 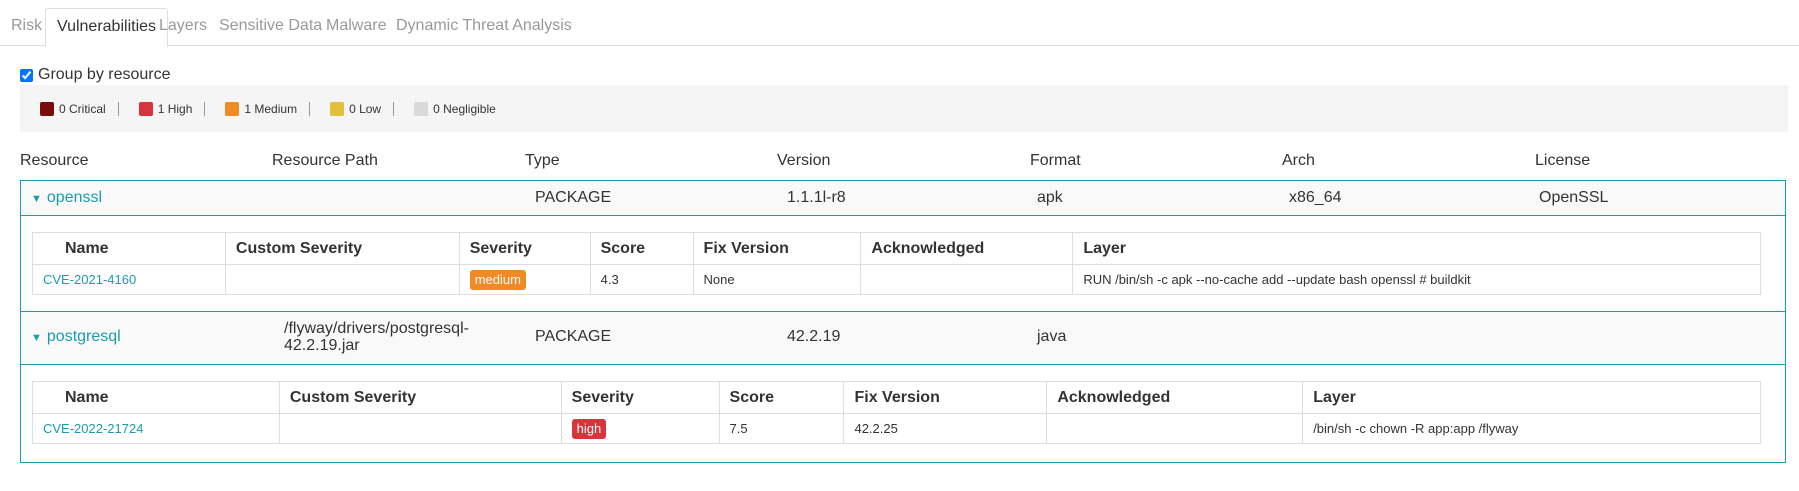 I want to click on legend-low-label: 0 Low, so click(x=365, y=108).